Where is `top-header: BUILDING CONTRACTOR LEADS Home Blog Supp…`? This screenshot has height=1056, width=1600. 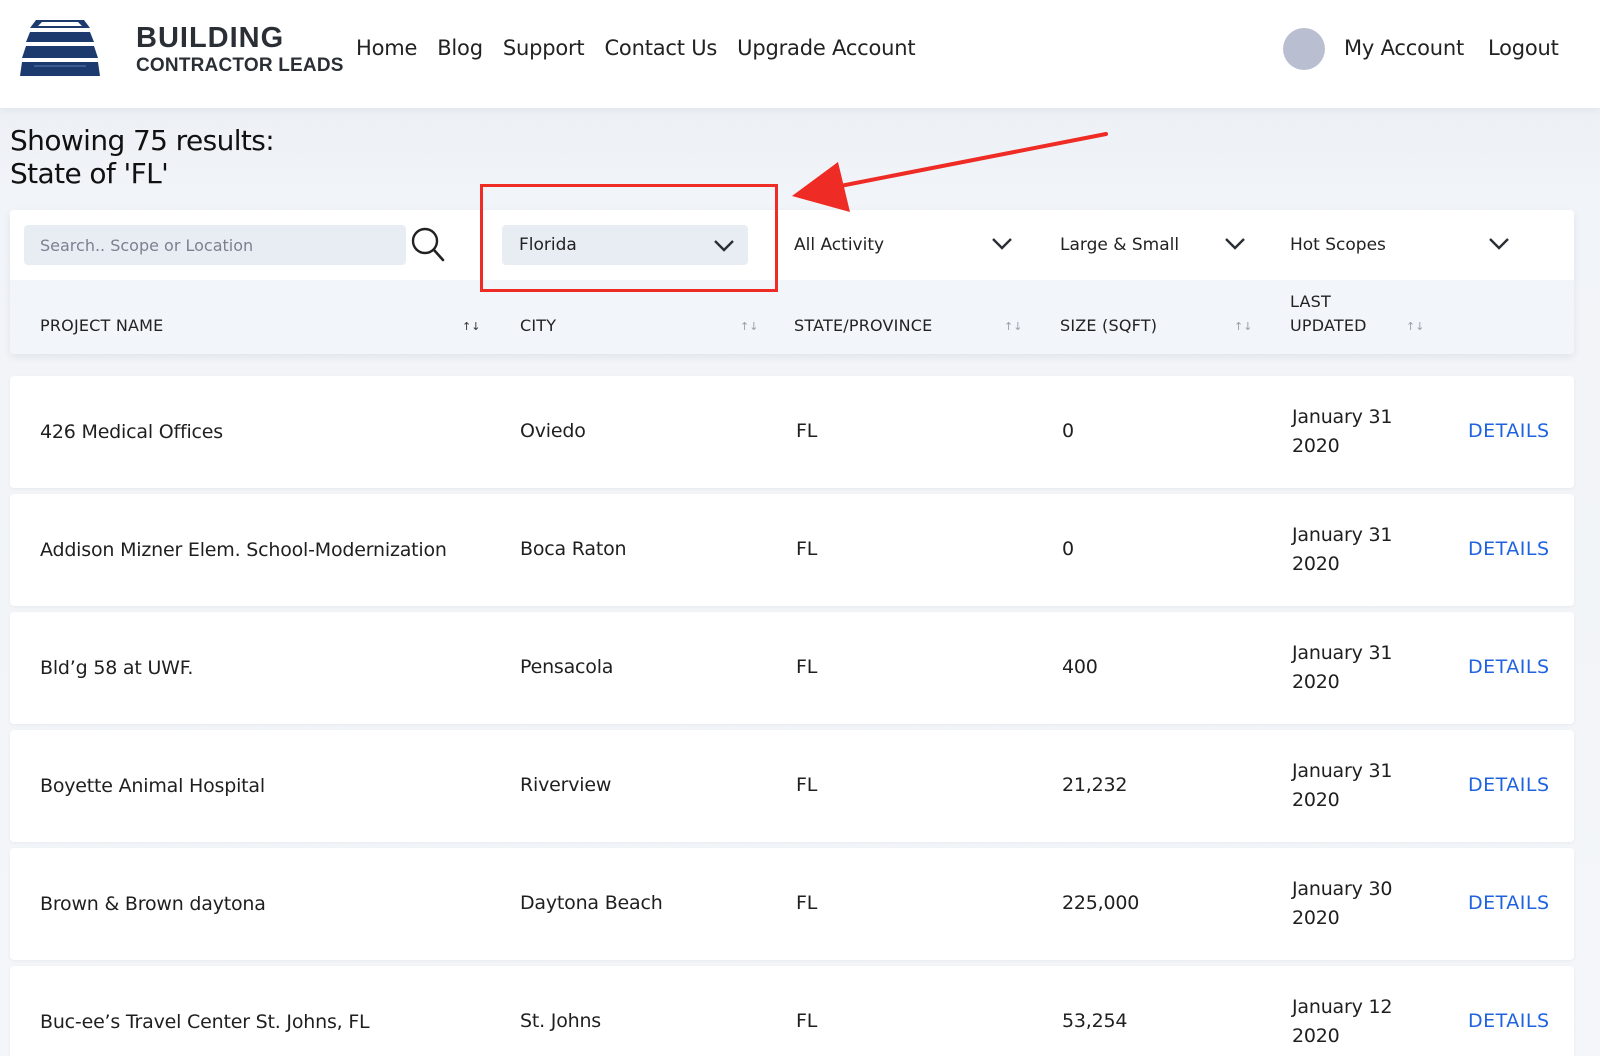 top-header: BUILDING CONTRACTOR LEADS Home Blog Supp… is located at coordinates (800, 54).